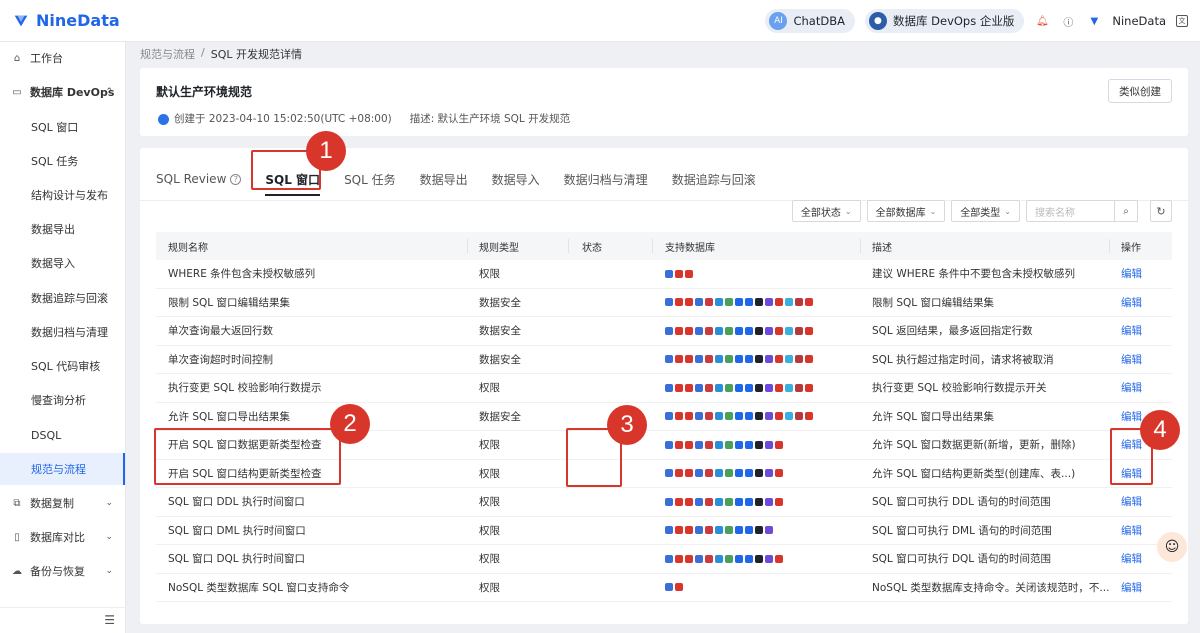 This screenshot has width=1200, height=633. I want to click on sidebar-item-spec-process: 规范与流程, so click(62, 469).